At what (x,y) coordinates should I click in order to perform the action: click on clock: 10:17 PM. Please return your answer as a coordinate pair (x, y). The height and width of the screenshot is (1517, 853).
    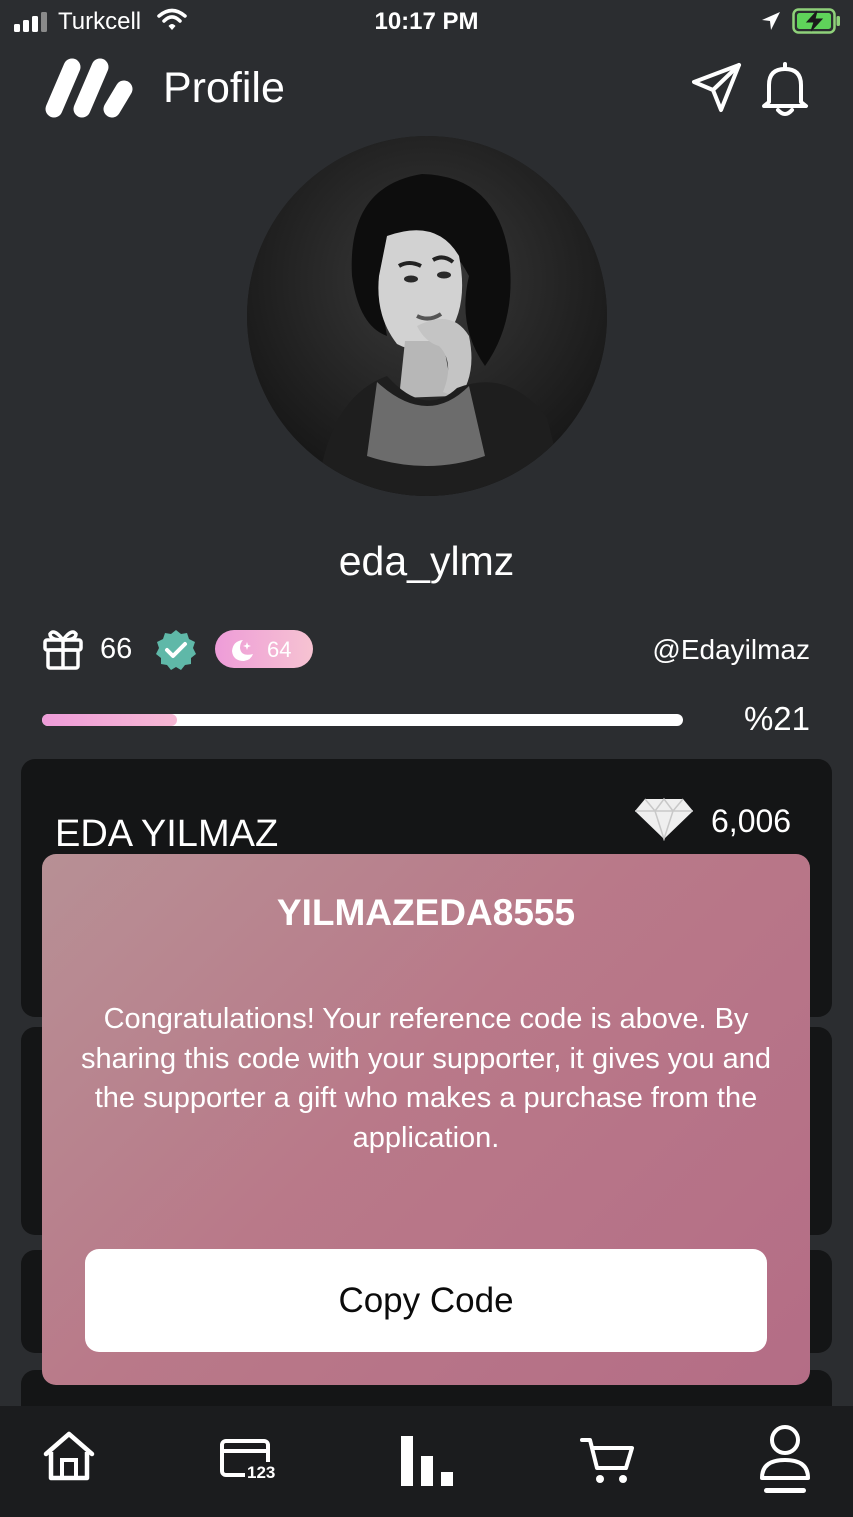
    Looking at the image, I should click on (426, 21).